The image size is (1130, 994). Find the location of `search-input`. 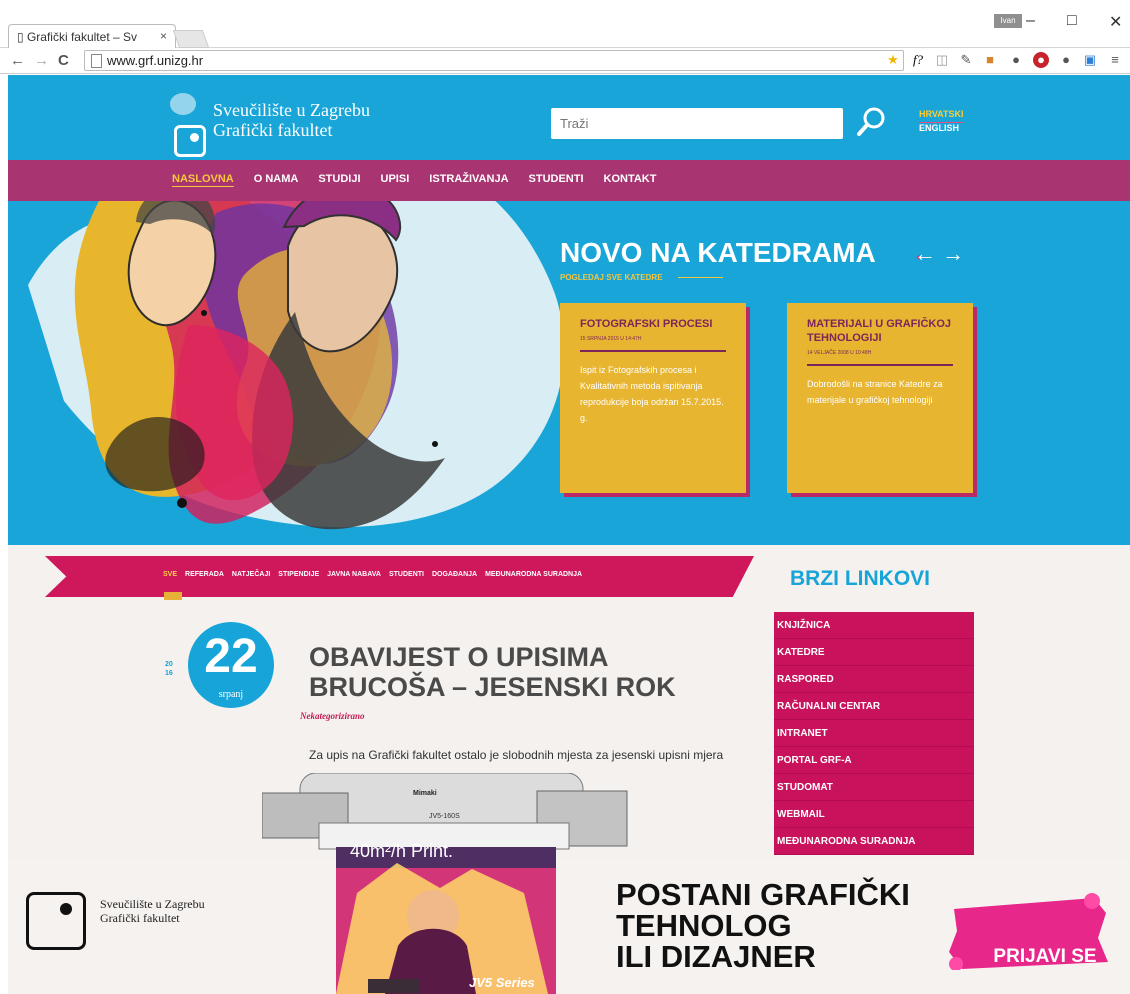

search-input is located at coordinates (697, 123).